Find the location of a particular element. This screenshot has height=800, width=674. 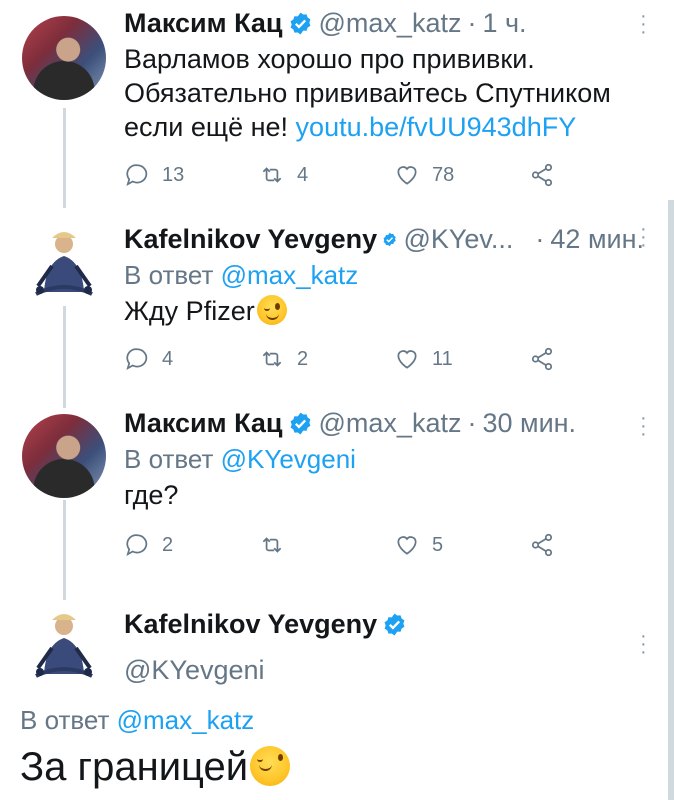

scrollbar is located at coordinates (671, 500).